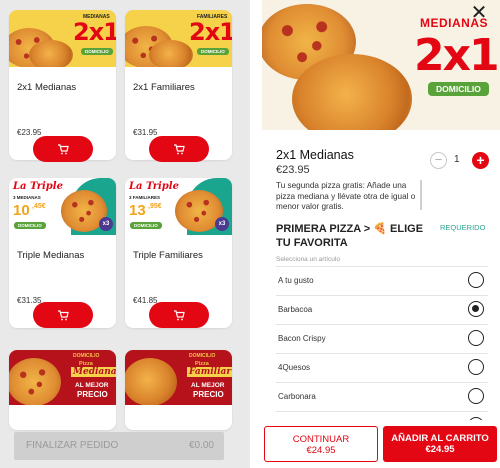 This screenshot has height=468, width=500. Describe the element at coordinates (458, 89) in the screenshot. I see `hero-badge: DOMICILIO` at that location.